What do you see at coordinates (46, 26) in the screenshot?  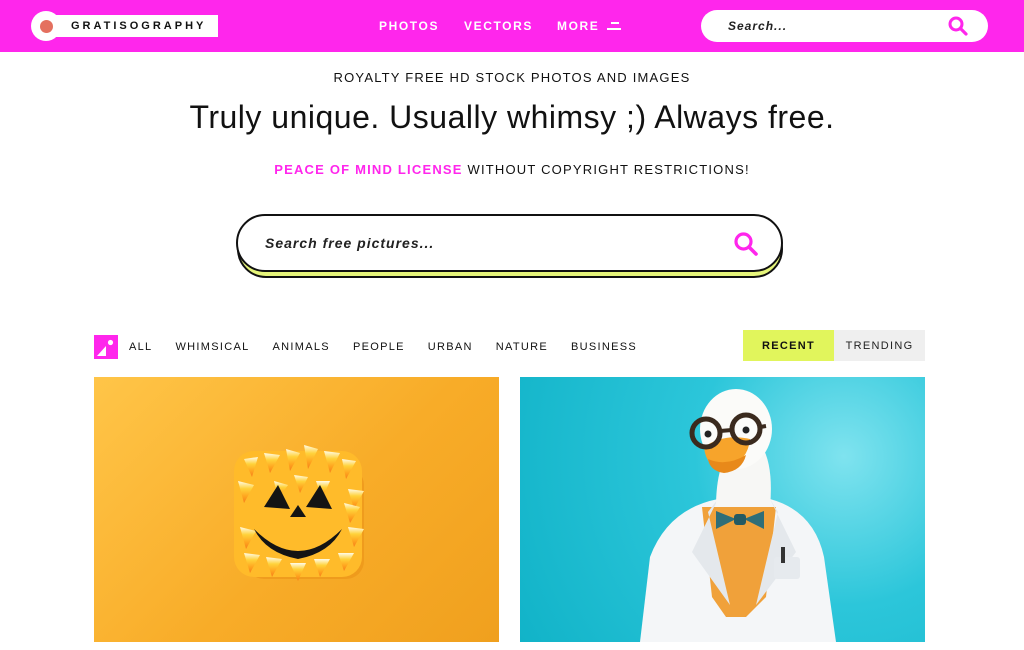 I see `logo-mark-icon` at bounding box center [46, 26].